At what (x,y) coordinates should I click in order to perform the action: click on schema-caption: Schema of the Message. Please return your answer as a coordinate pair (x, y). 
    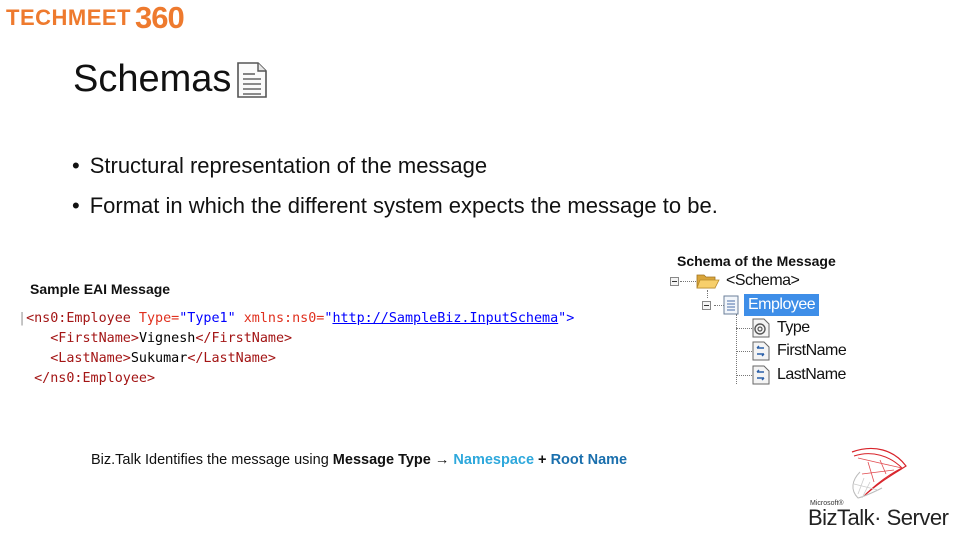
    Looking at the image, I should click on (756, 261).